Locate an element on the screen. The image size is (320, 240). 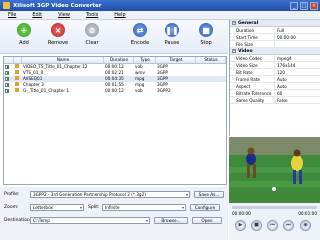
encode-button: ⇄ Encode is located at coordinates (140, 34).